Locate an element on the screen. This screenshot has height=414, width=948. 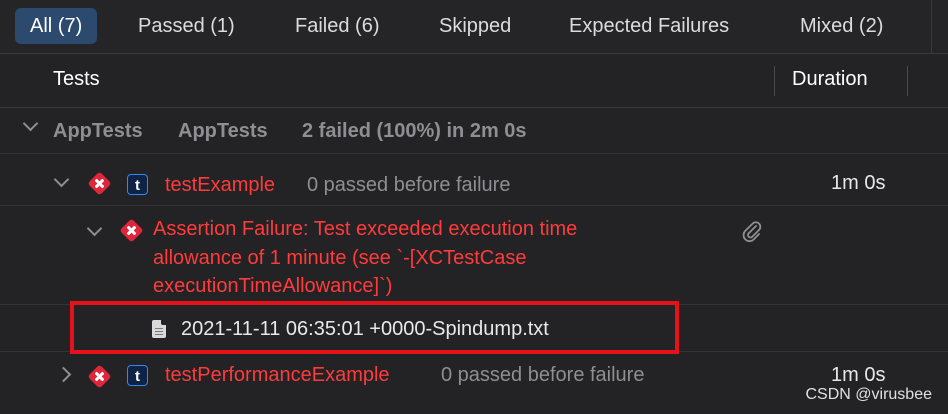
tab-bar-divider is located at coordinates (931, 26).